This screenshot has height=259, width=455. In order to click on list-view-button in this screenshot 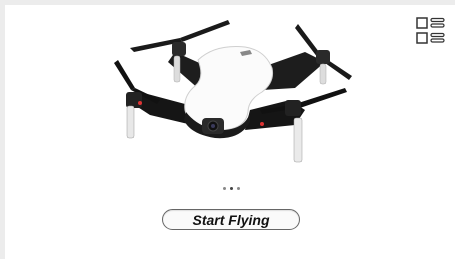, I will do `click(431, 32)`.